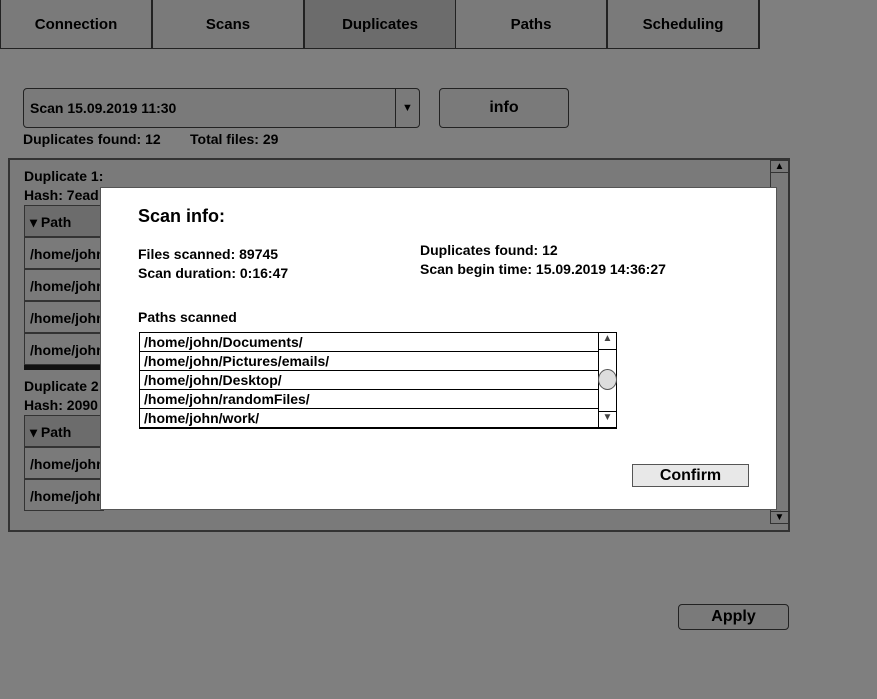  I want to click on confirm-button: Confirm, so click(690, 475).